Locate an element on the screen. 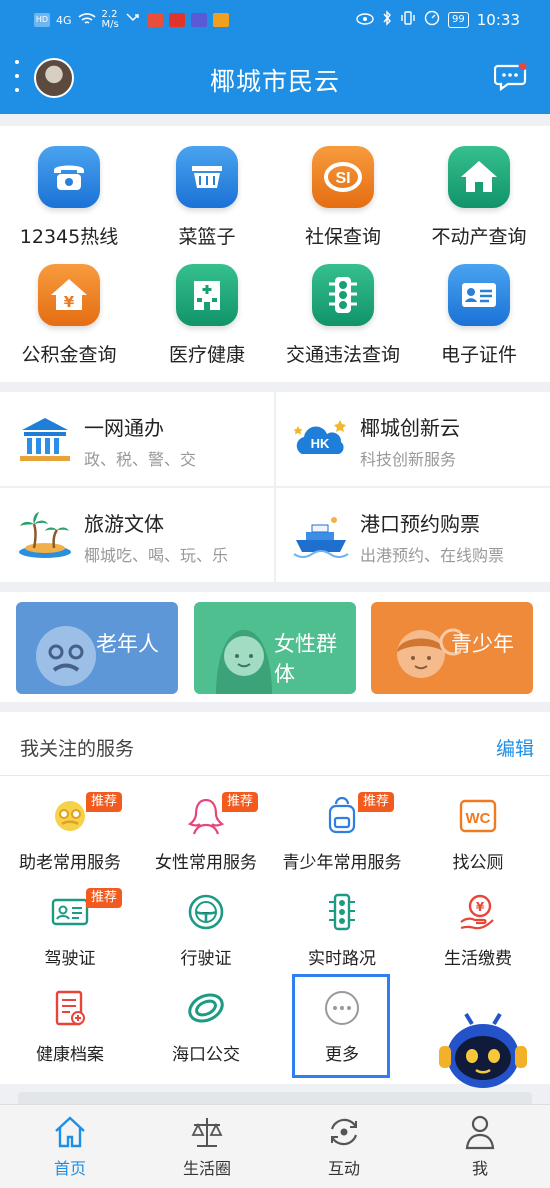  grid-item-label: 医疗健康 is located at coordinates (206, 355).